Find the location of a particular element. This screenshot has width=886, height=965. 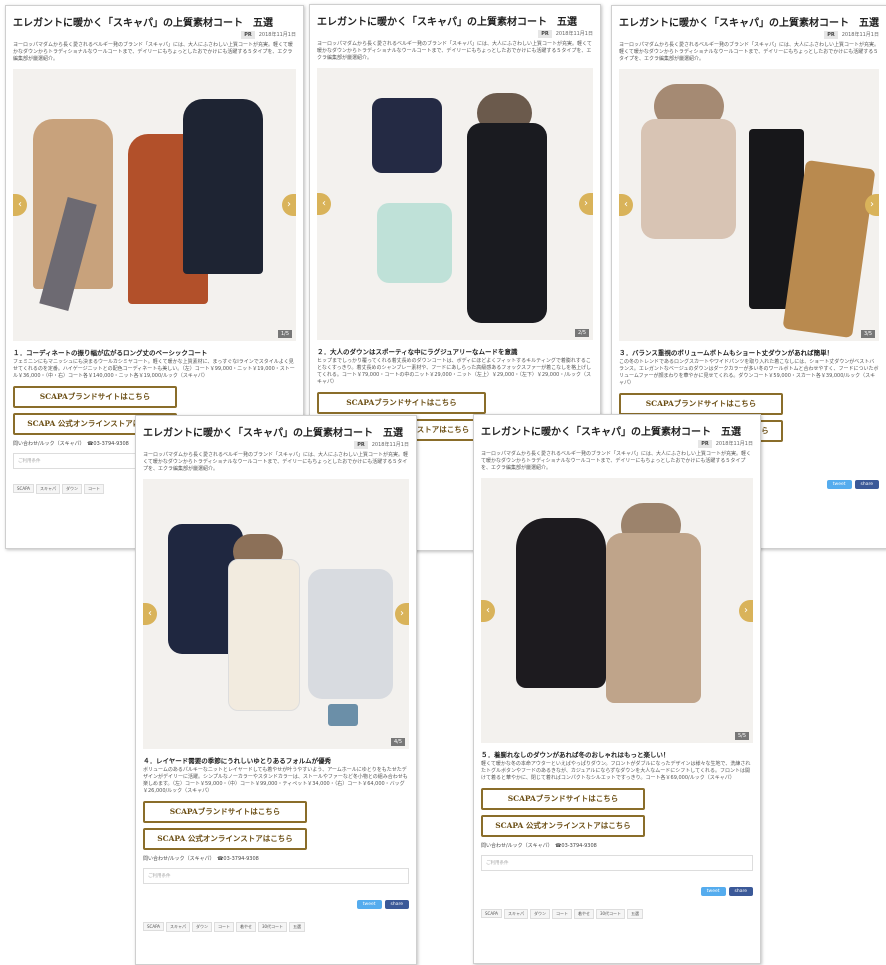

cream-coat is located at coordinates (264, 635).